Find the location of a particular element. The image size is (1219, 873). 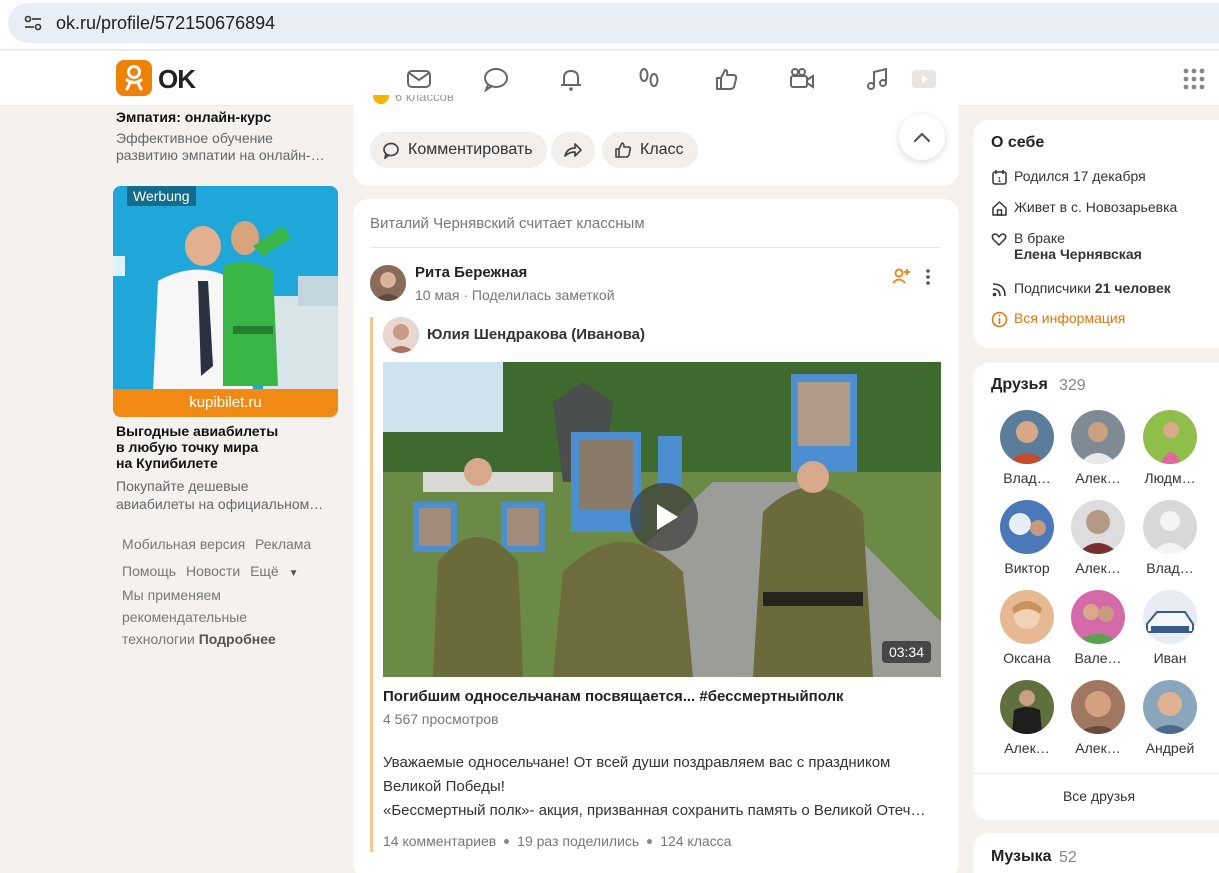

ad-banner-image: Werbung kupibilet.ru is located at coordinates (225, 301).